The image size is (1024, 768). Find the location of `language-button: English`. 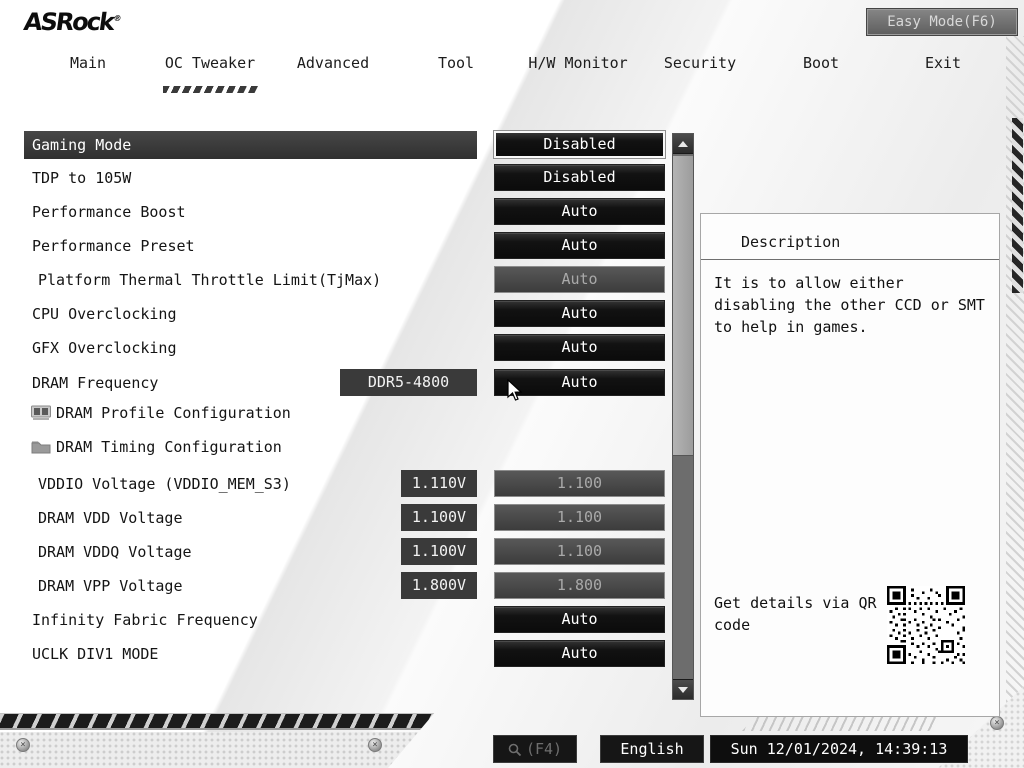

language-button: English is located at coordinates (652, 749).